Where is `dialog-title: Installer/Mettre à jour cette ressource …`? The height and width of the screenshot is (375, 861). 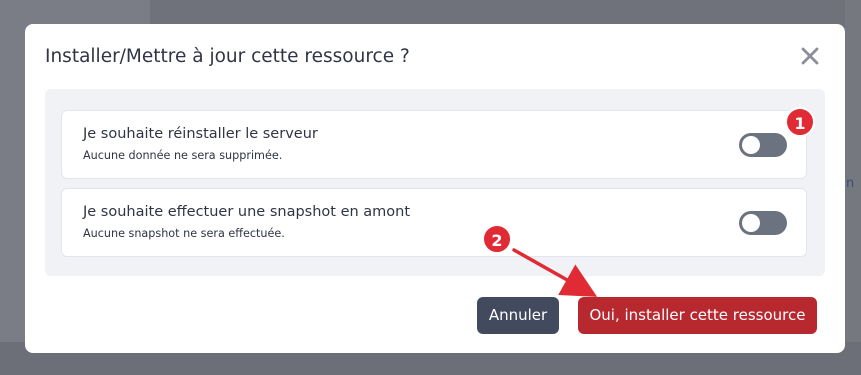
dialog-title: Installer/Mettre à jour cette ressource … is located at coordinates (227, 56).